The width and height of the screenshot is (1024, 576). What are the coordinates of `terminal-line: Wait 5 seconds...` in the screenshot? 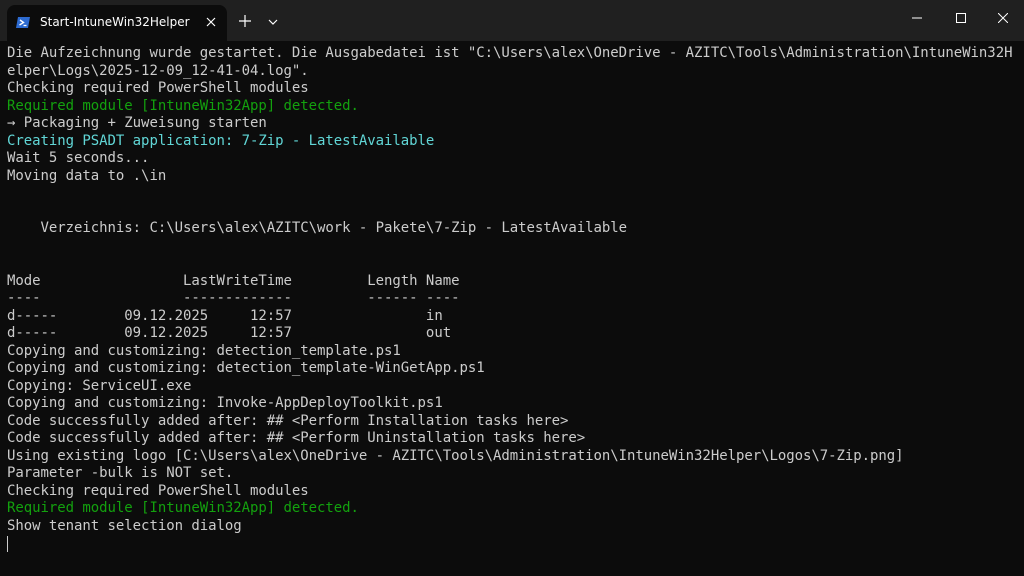 It's located at (78, 158).